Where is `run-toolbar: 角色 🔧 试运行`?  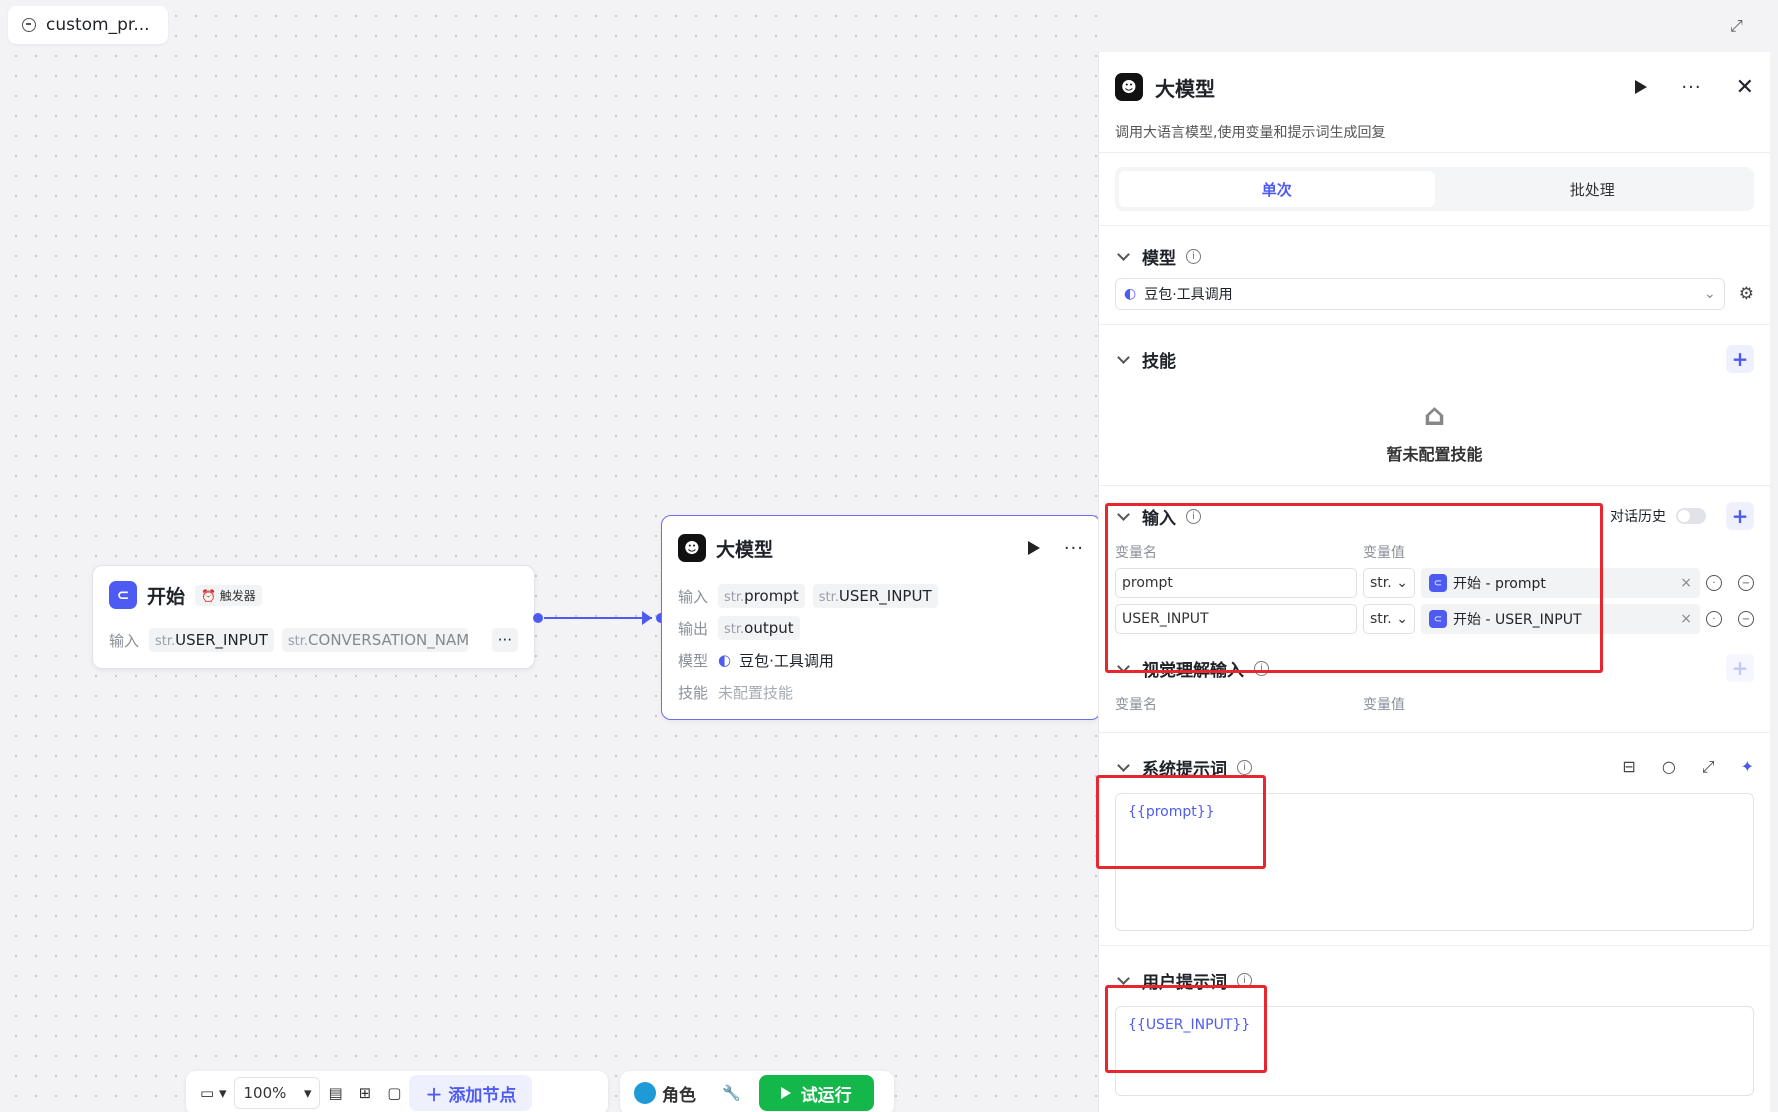
run-toolbar: 角色 🔧 试运行 is located at coordinates (757, 1091).